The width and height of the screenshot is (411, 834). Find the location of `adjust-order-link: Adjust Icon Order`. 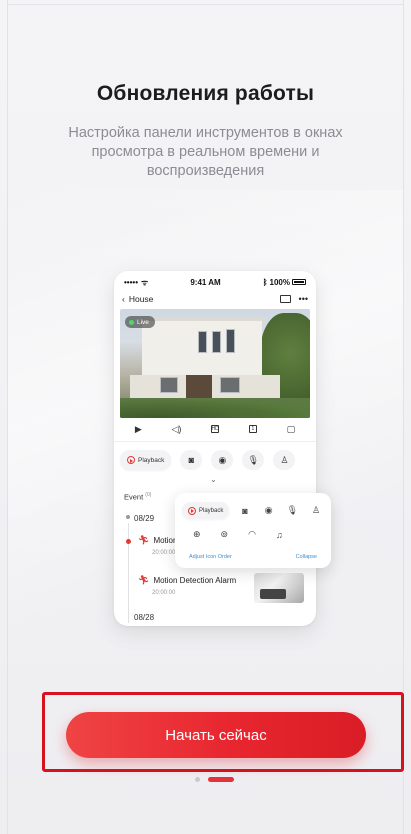

adjust-order-link: Adjust Icon Order is located at coordinates (210, 557).